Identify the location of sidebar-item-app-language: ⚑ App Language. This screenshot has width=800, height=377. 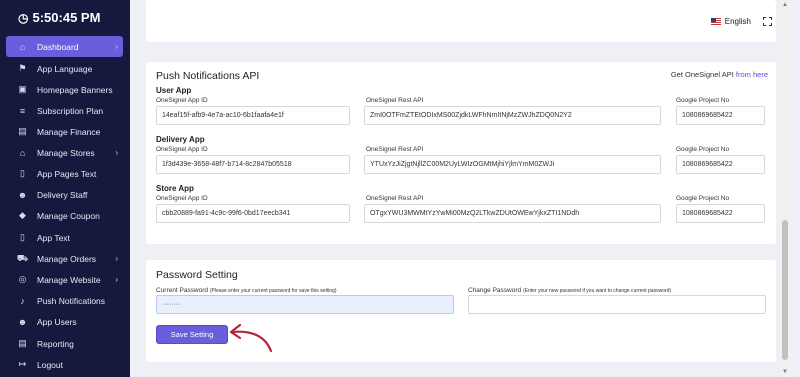
(64, 68).